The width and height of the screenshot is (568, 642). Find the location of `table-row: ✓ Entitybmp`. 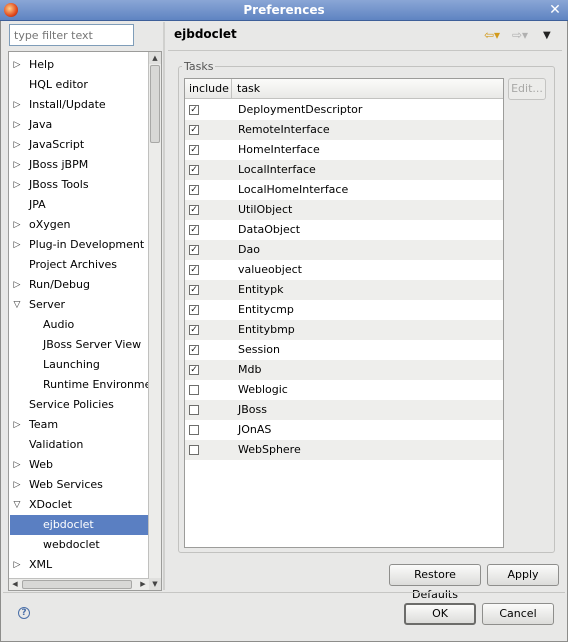

table-row: ✓ Entitybmp is located at coordinates (344, 330).